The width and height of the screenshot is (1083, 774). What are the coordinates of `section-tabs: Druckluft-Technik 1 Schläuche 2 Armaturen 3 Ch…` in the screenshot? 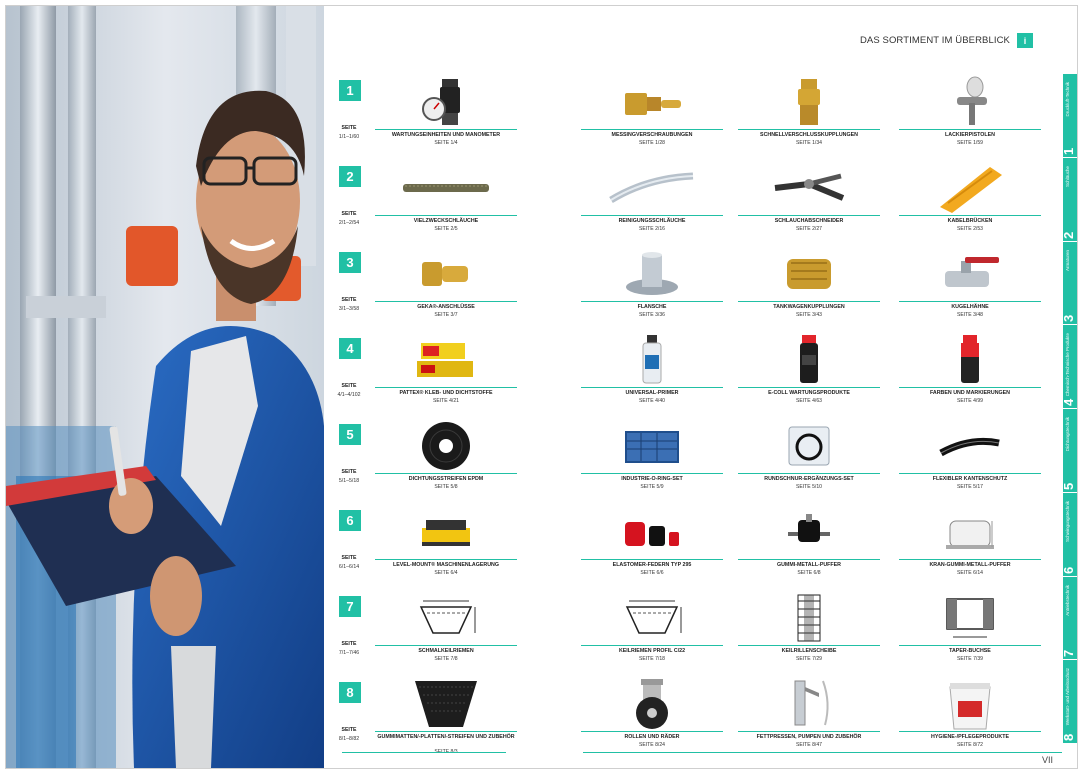 It's located at (1069, 409).